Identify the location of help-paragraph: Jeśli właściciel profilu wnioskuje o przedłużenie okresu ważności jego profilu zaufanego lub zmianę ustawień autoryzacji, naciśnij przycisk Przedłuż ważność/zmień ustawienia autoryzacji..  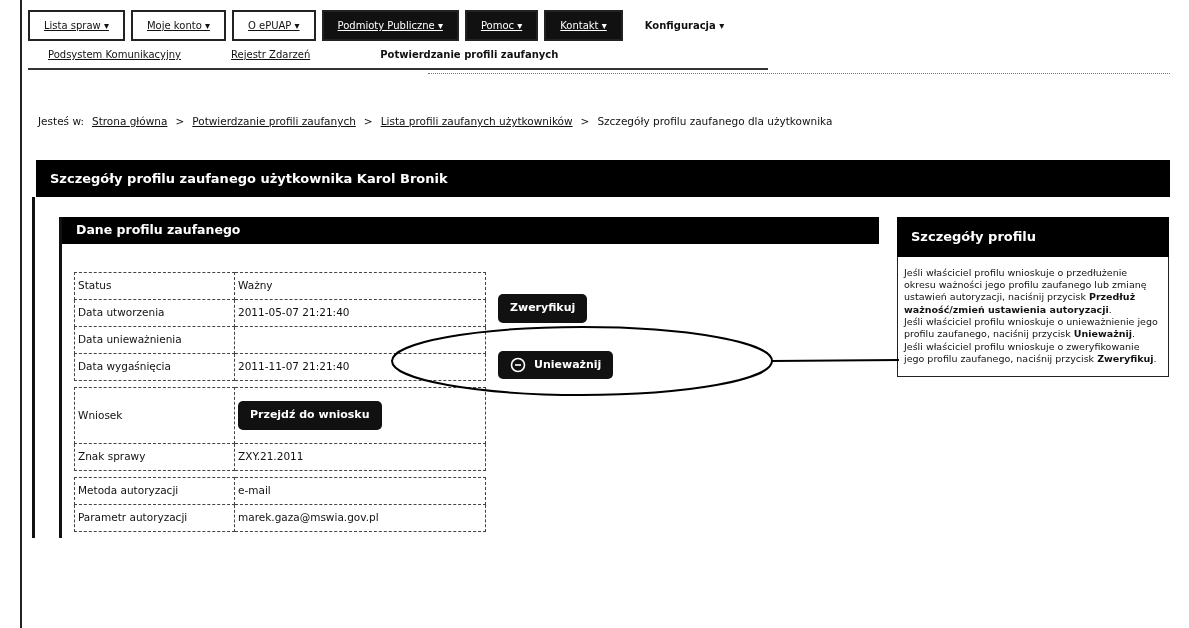
(1026, 291).